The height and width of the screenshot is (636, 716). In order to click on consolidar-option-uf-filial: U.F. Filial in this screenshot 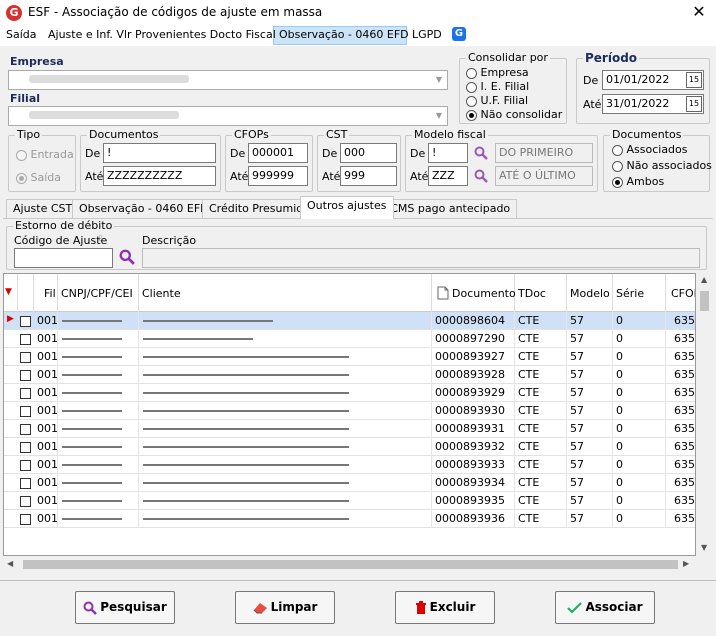, I will do `click(497, 100)`.